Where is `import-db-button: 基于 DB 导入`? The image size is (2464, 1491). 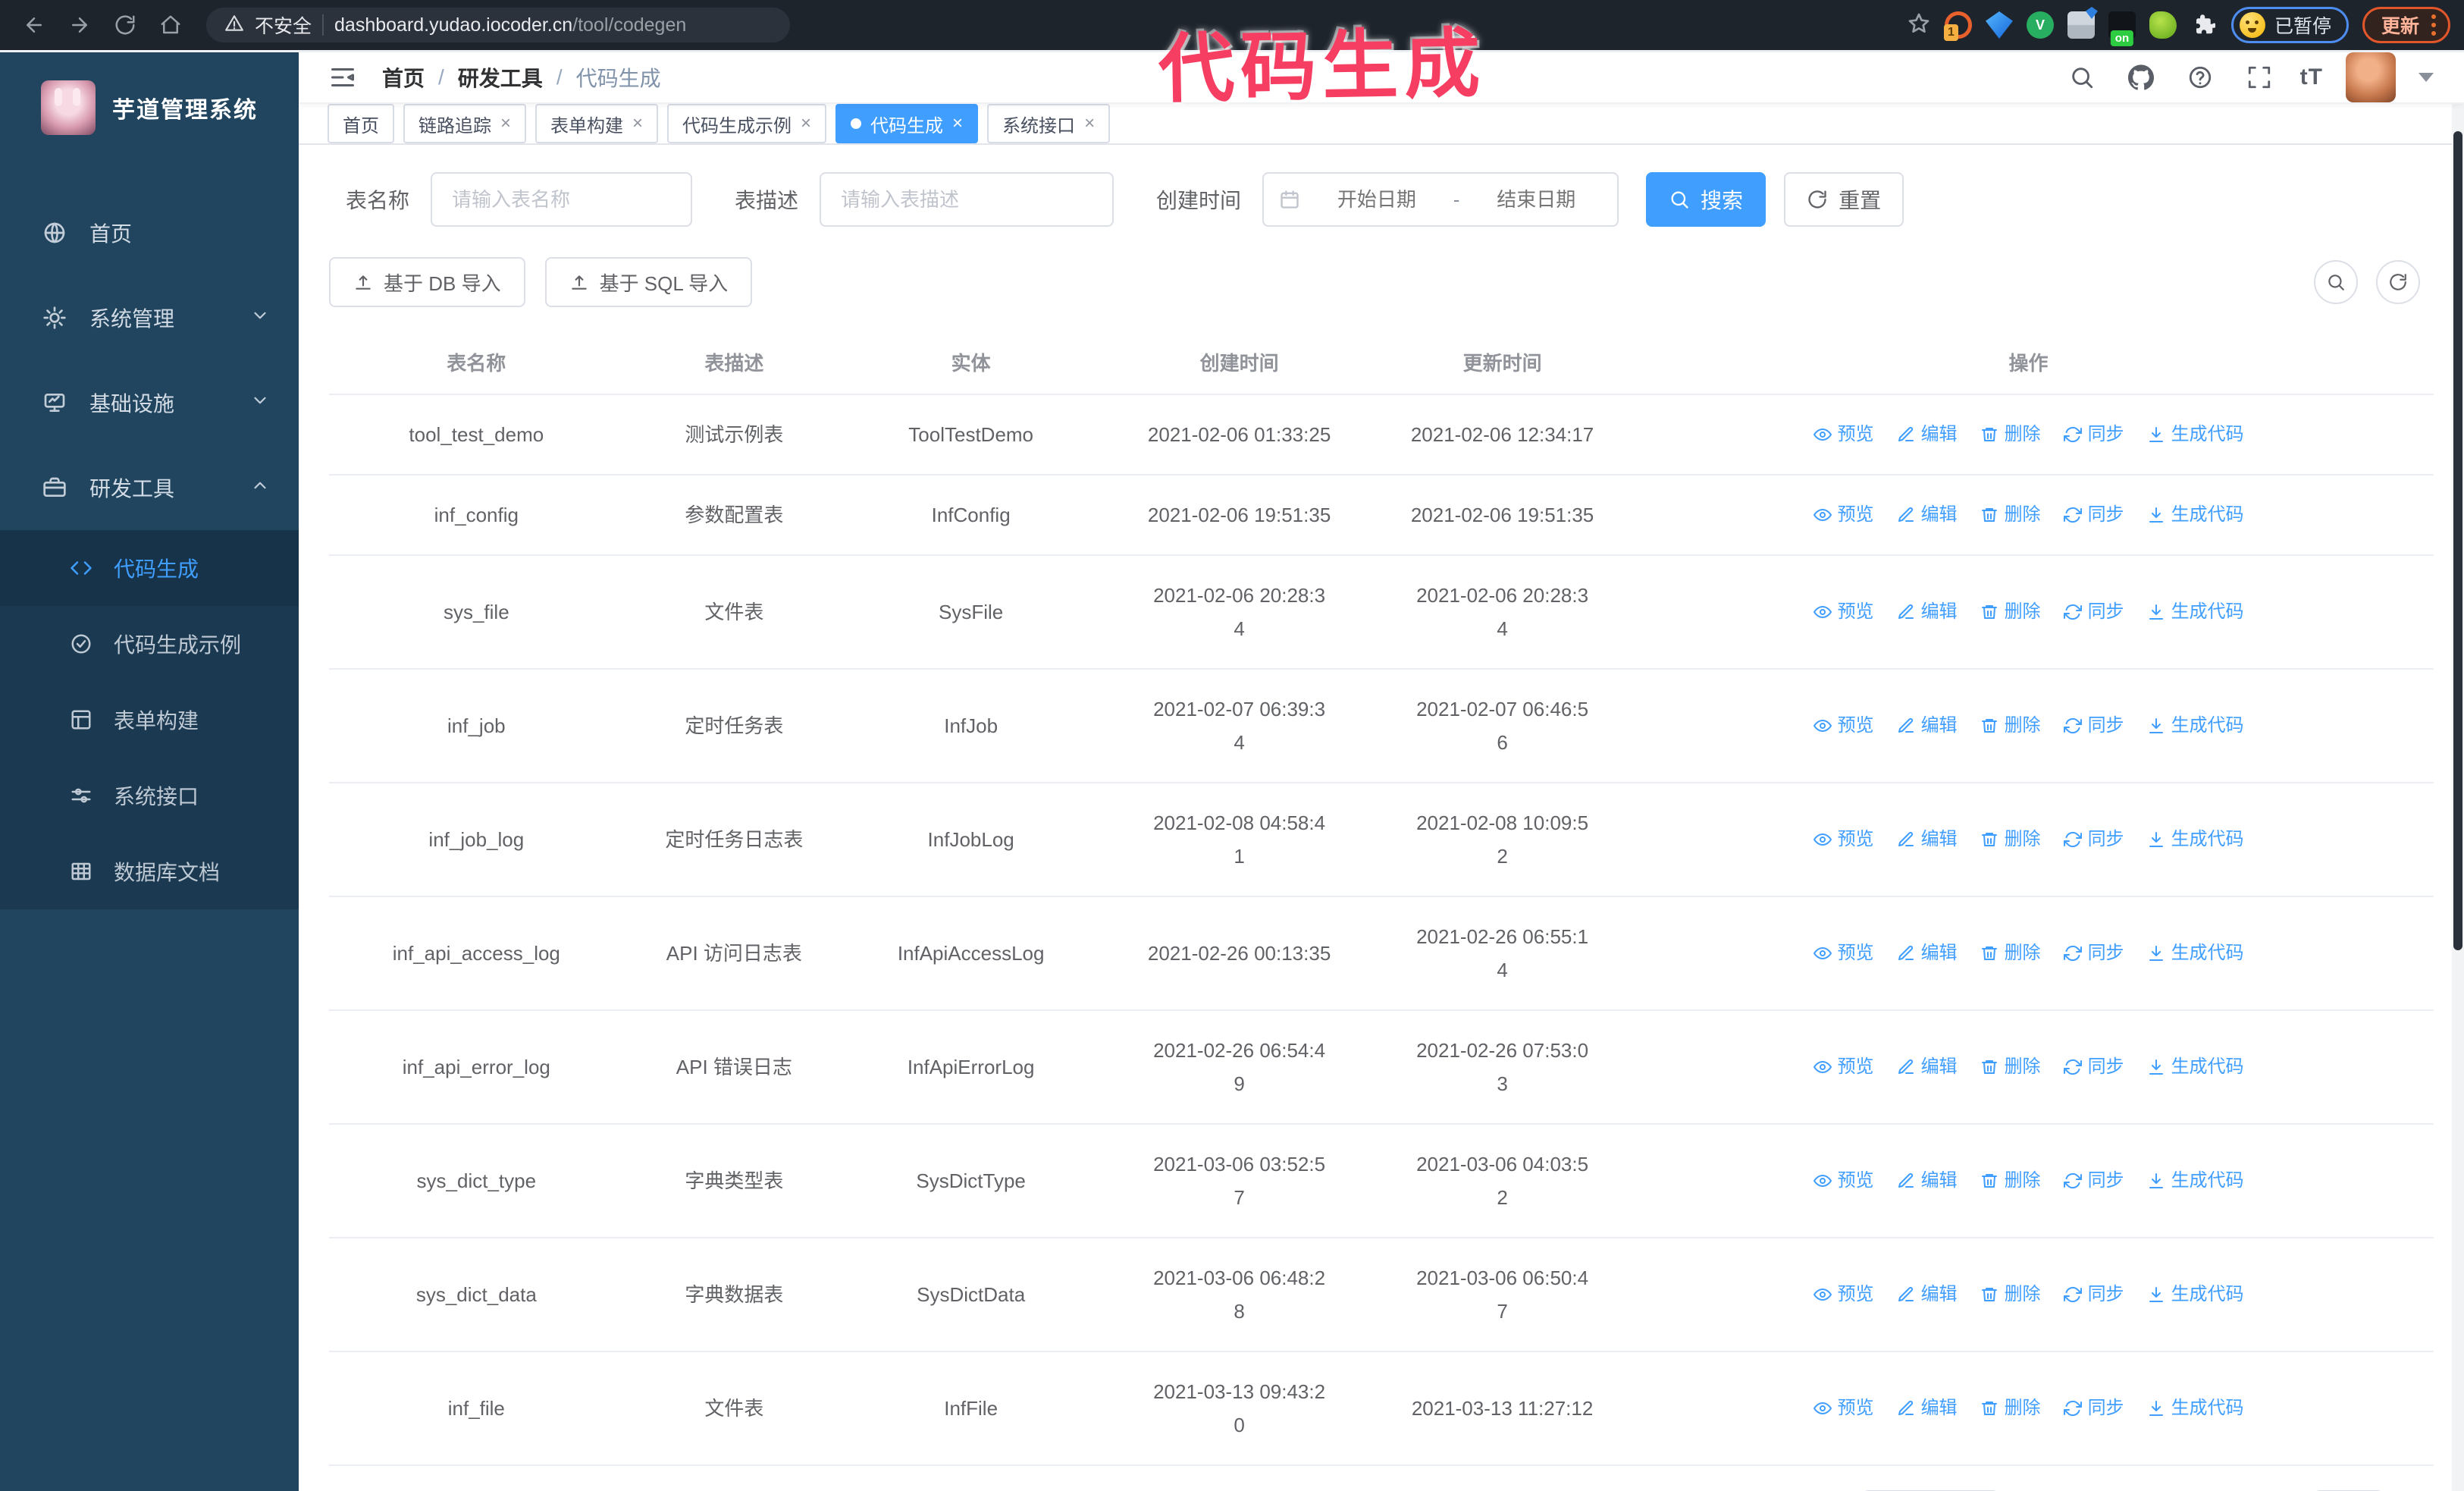
import-db-button: 基于 DB 导入 is located at coordinates (427, 282).